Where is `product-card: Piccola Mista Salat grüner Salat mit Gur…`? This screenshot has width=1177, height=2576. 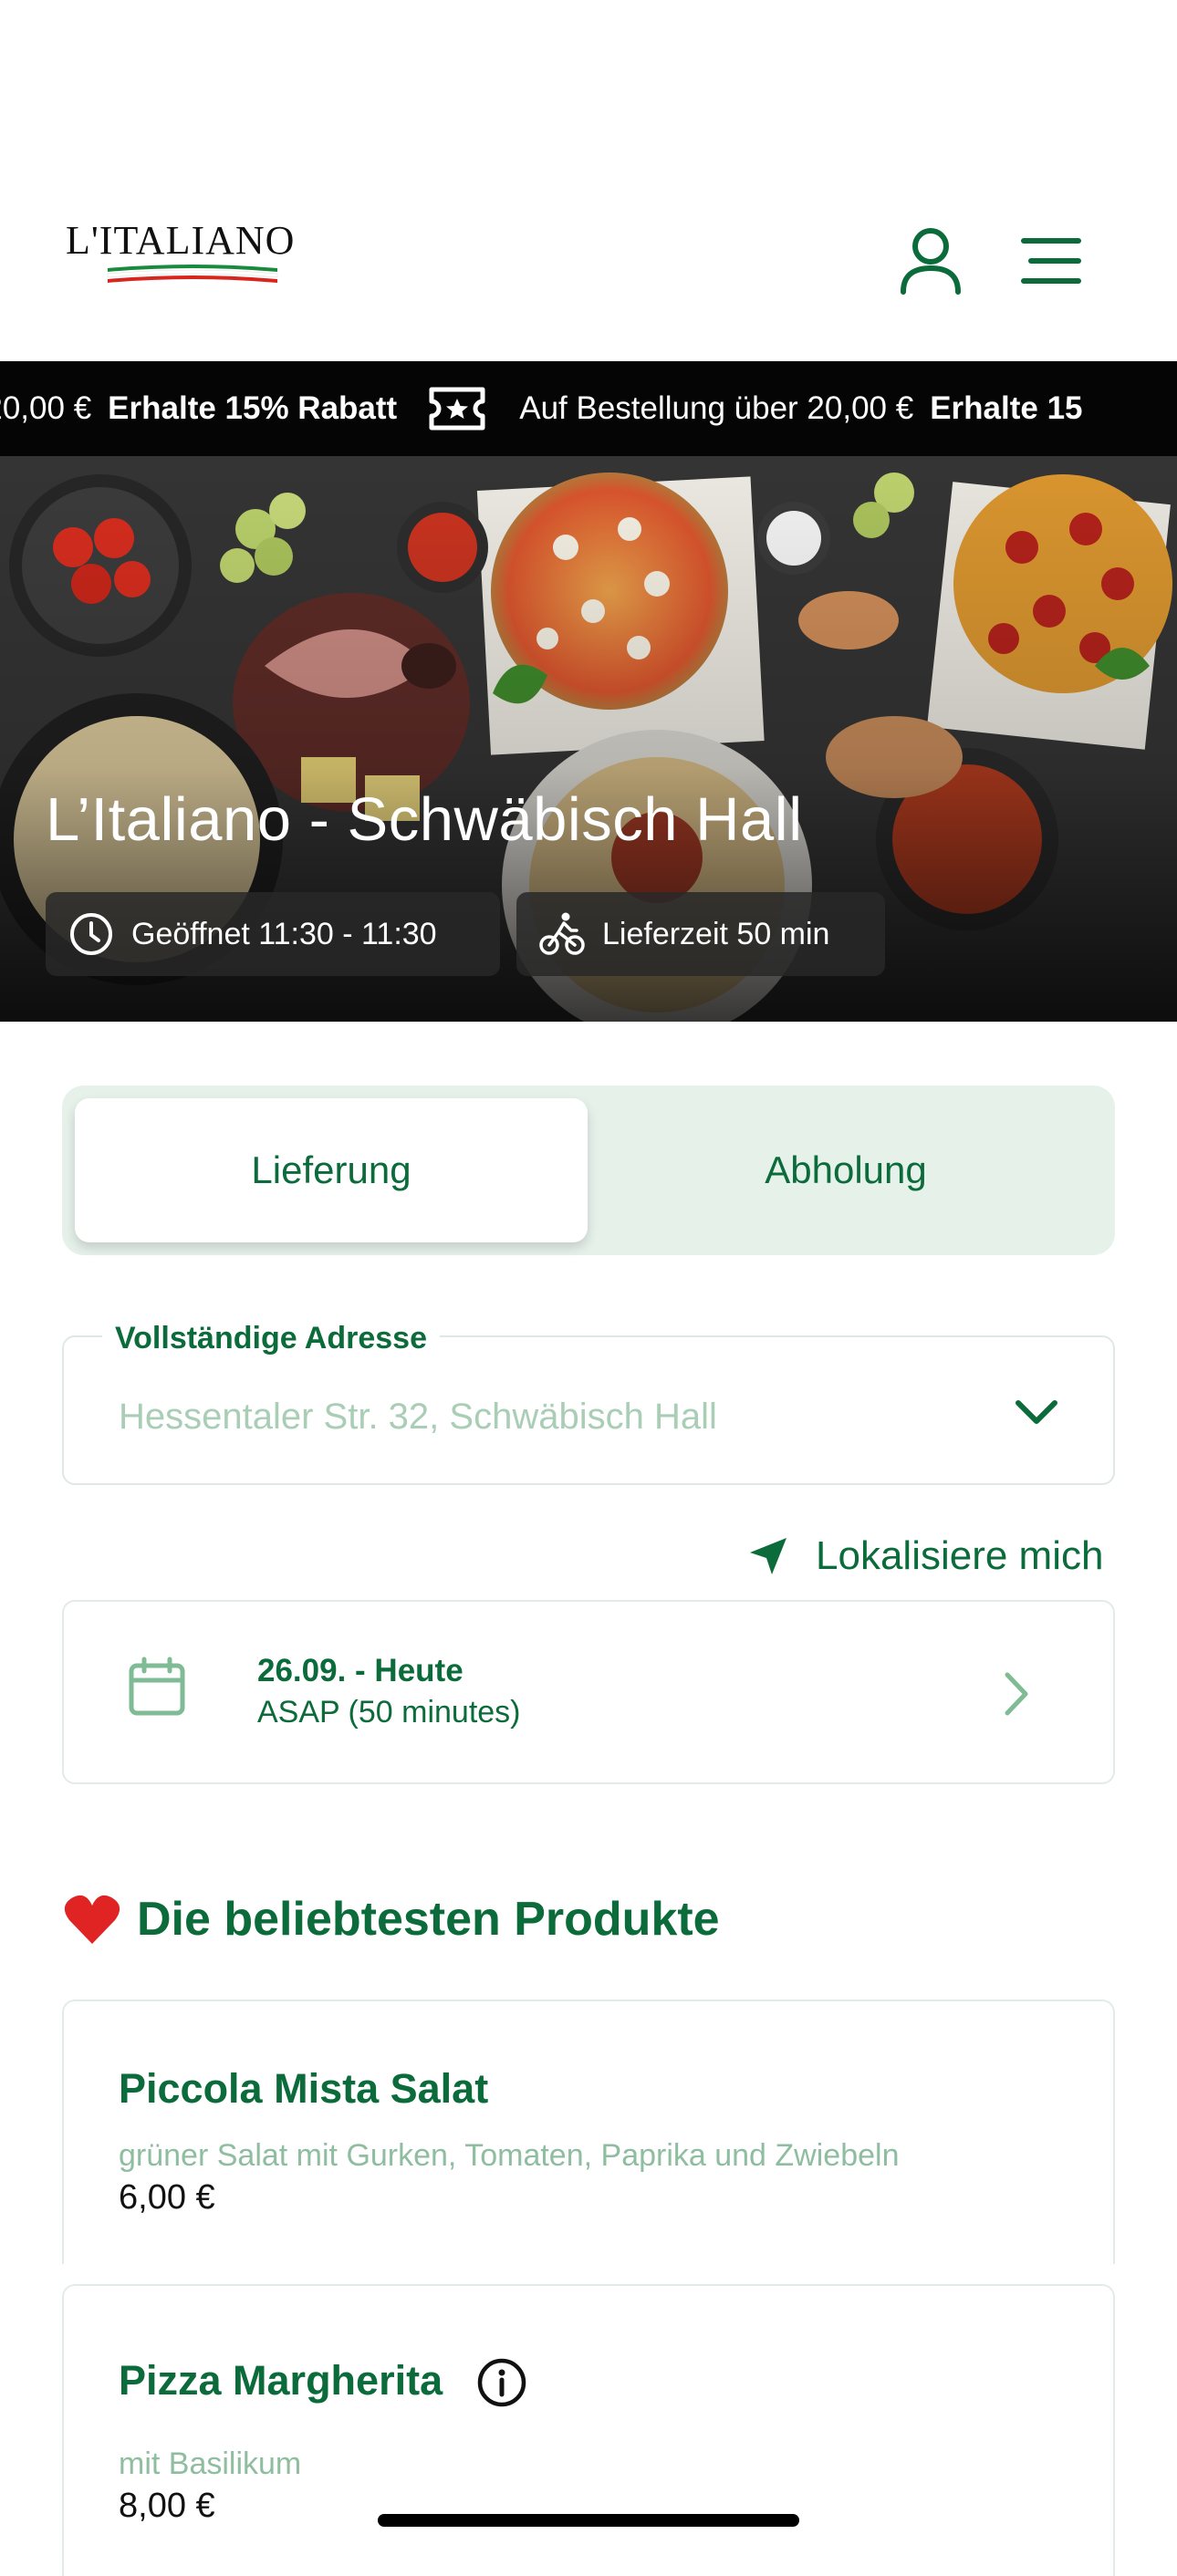
product-card: Piccola Mista Salat grüner Salat mit Gur… is located at coordinates (589, 2132).